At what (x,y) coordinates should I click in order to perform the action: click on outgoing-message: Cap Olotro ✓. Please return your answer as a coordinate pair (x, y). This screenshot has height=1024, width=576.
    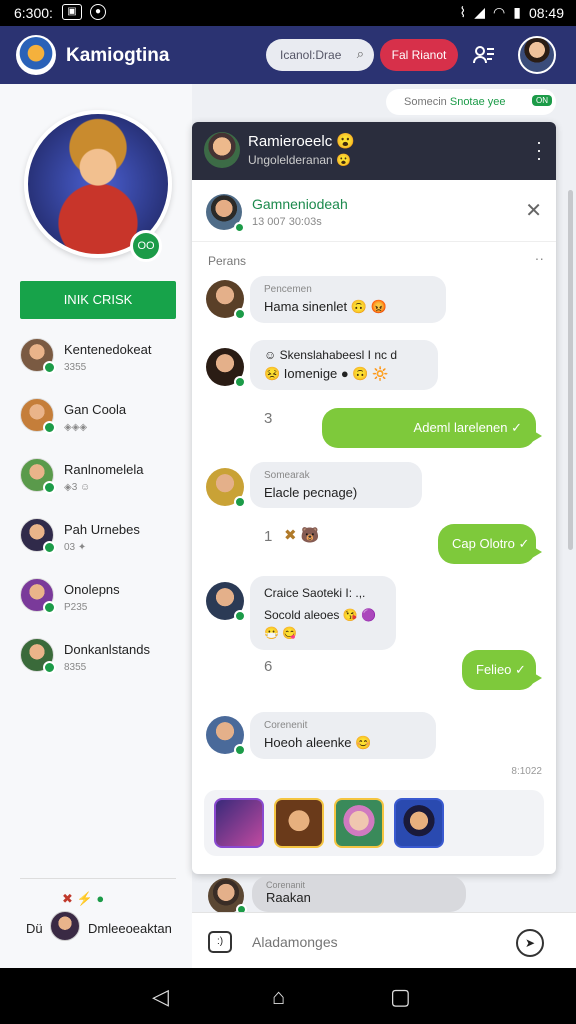
    Looking at the image, I should click on (490, 544).